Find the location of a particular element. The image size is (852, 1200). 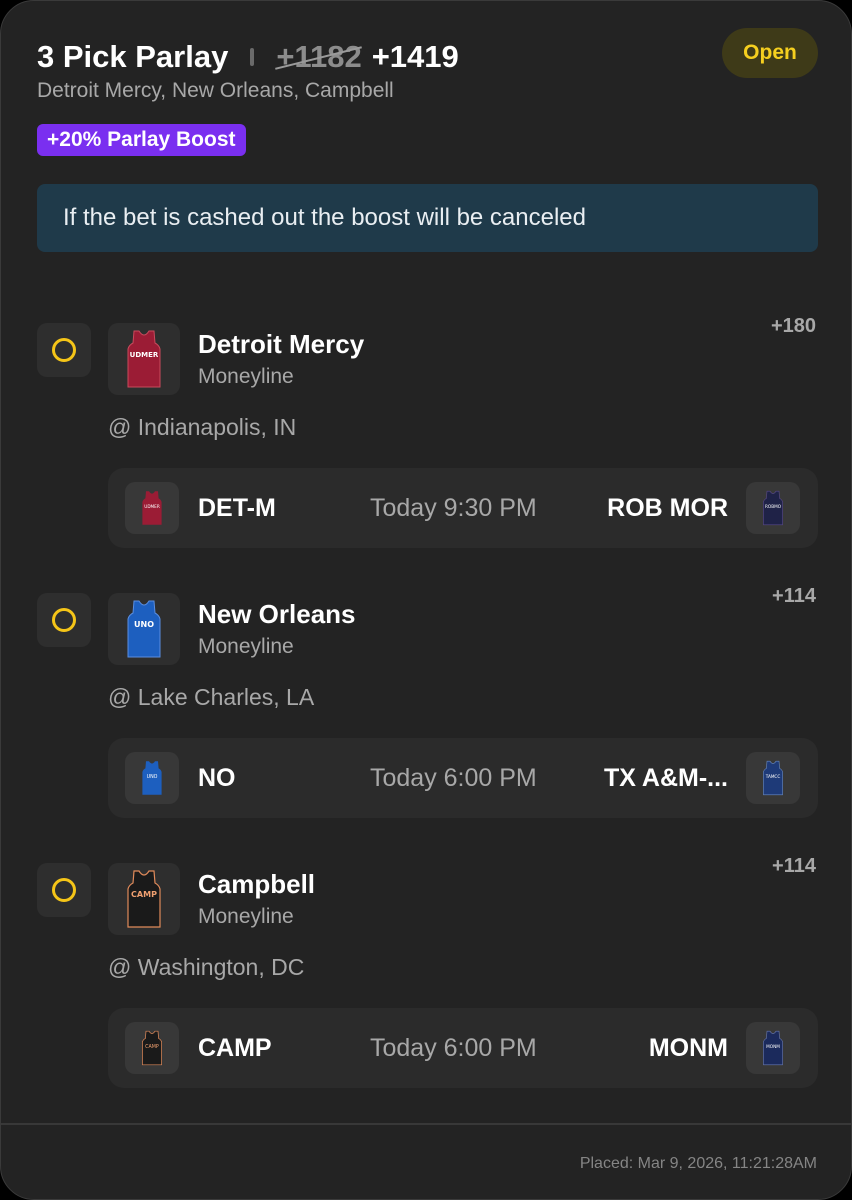

svg-text: ROBMO is located at coordinates (773, 506).